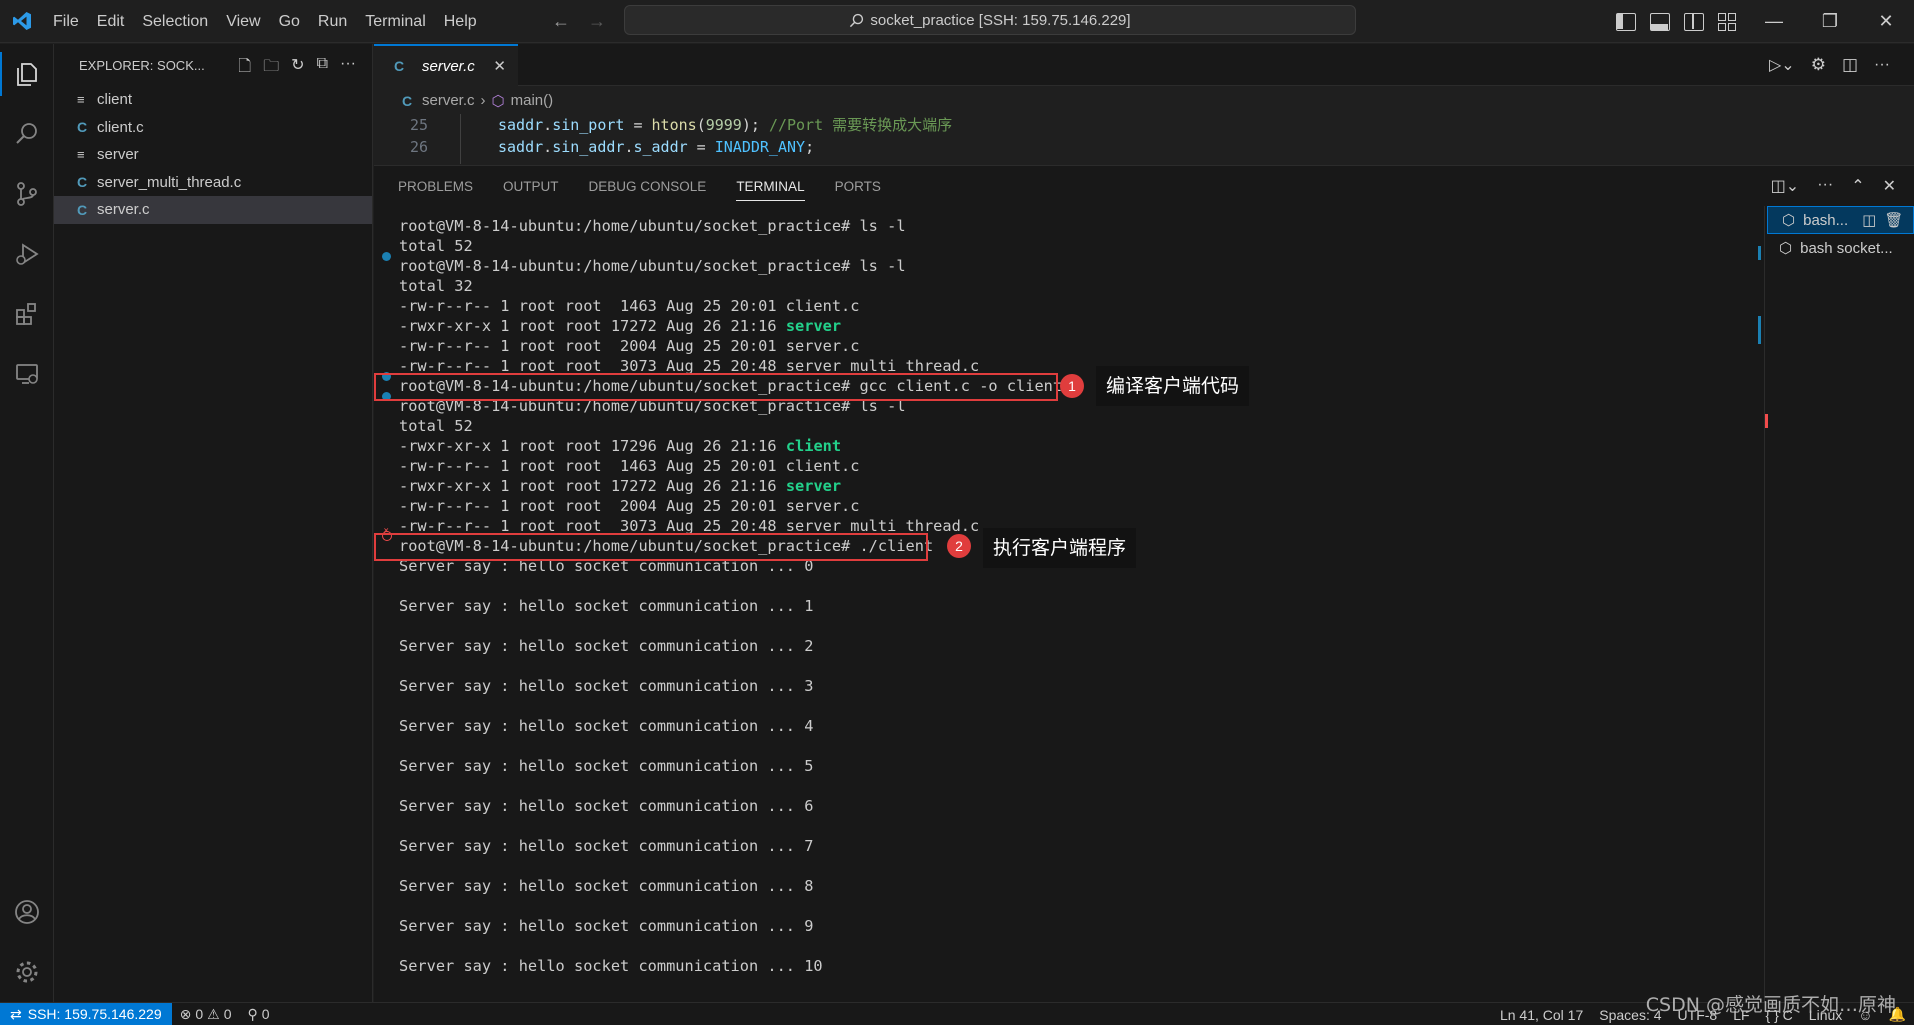  Describe the element at coordinates (1830, 21) in the screenshot. I see `restore-button: ❐` at that location.